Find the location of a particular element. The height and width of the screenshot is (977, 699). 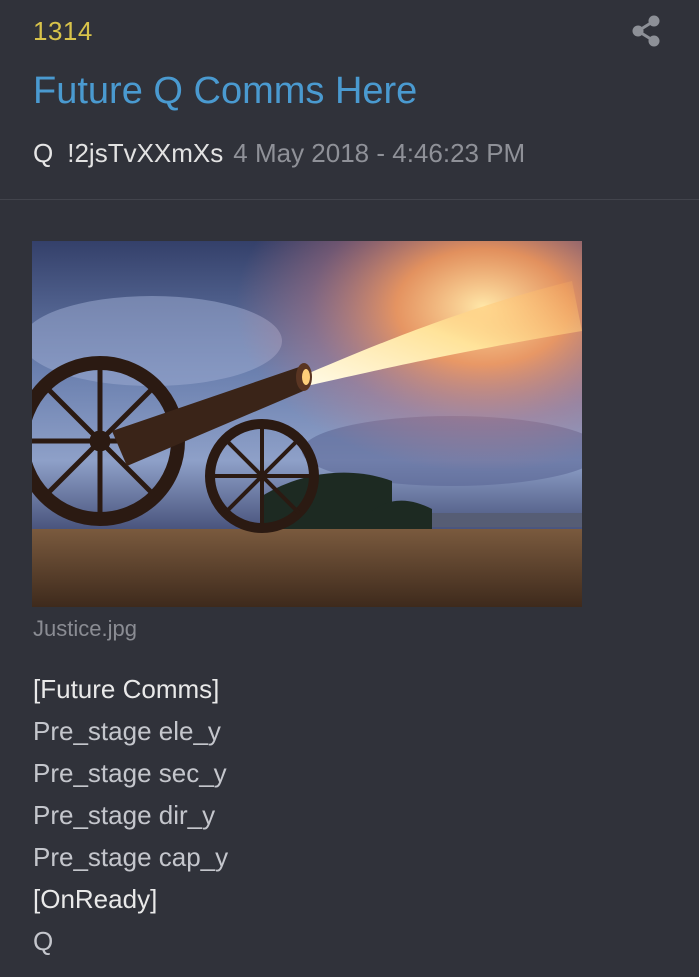

body-line: [OnReady] is located at coordinates (95, 899).